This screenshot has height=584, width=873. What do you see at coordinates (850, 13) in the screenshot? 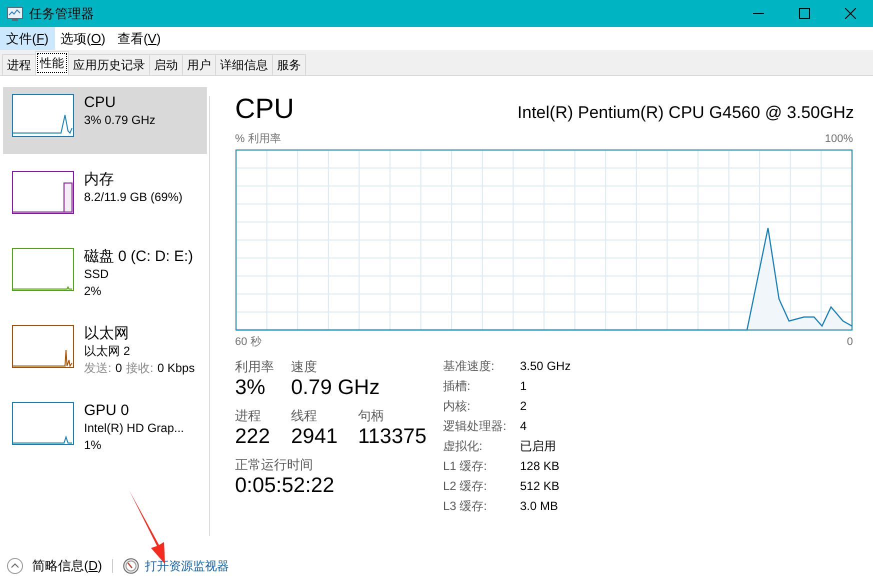
I see `close-icon` at bounding box center [850, 13].